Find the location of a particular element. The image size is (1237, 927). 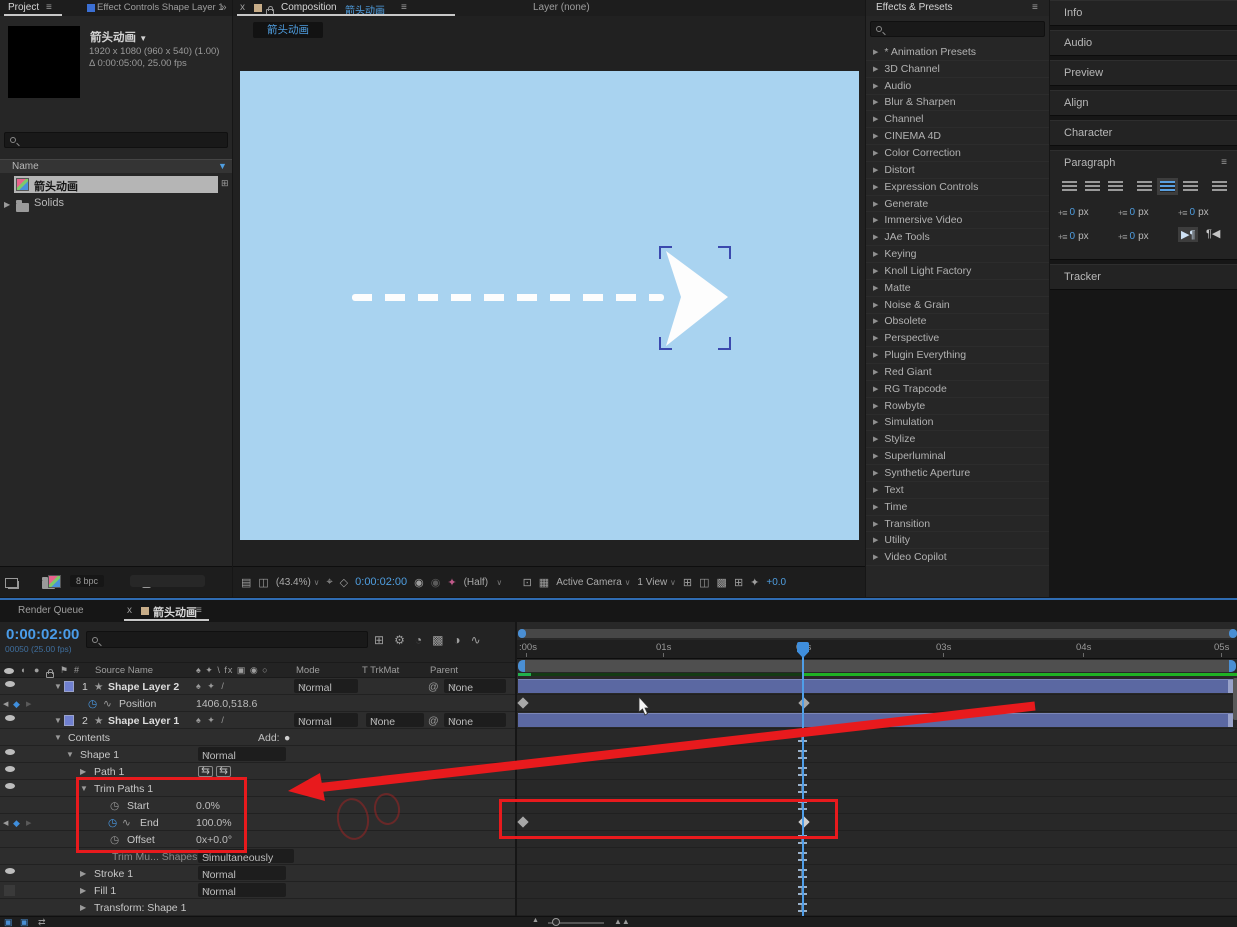

indent-left-value: 0 is located at coordinates (1073, 212).